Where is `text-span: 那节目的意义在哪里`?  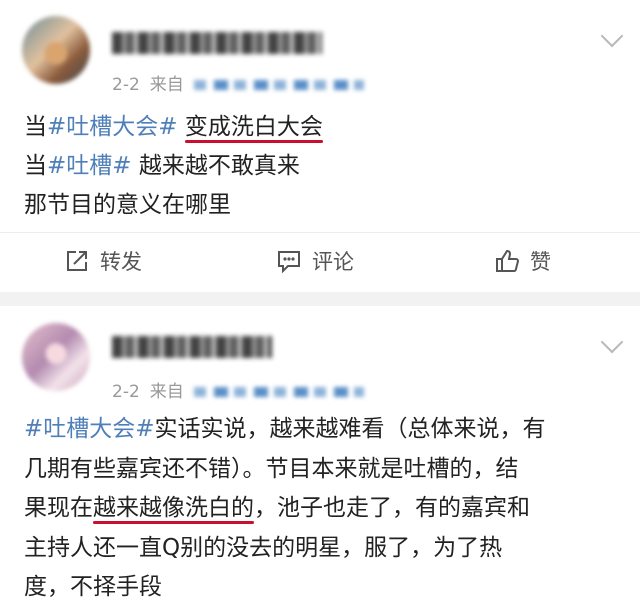 text-span: 那节目的意义在哪里 is located at coordinates (127, 205).